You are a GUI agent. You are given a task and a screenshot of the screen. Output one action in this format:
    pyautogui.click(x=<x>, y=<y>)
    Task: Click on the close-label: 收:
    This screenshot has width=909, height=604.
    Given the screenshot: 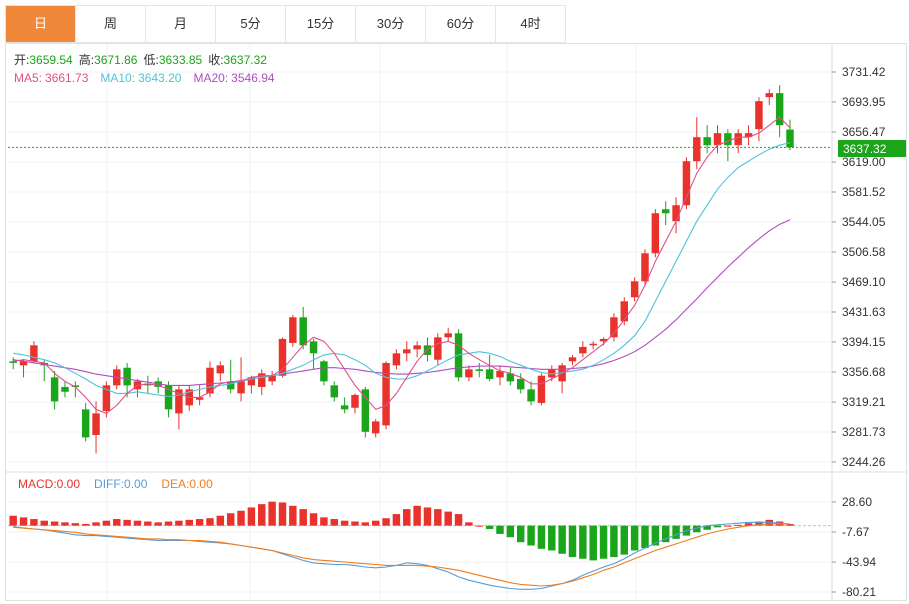 What is the action you would take?
    pyautogui.click(x=215, y=60)
    